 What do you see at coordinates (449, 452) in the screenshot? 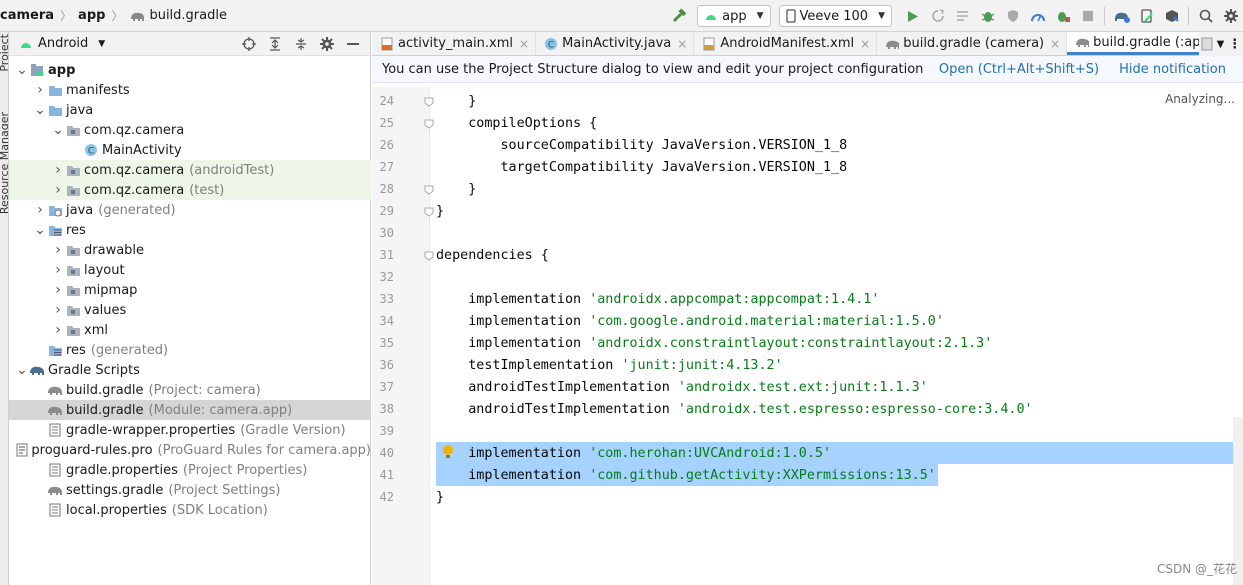
I see `lightbulb-icon` at bounding box center [449, 452].